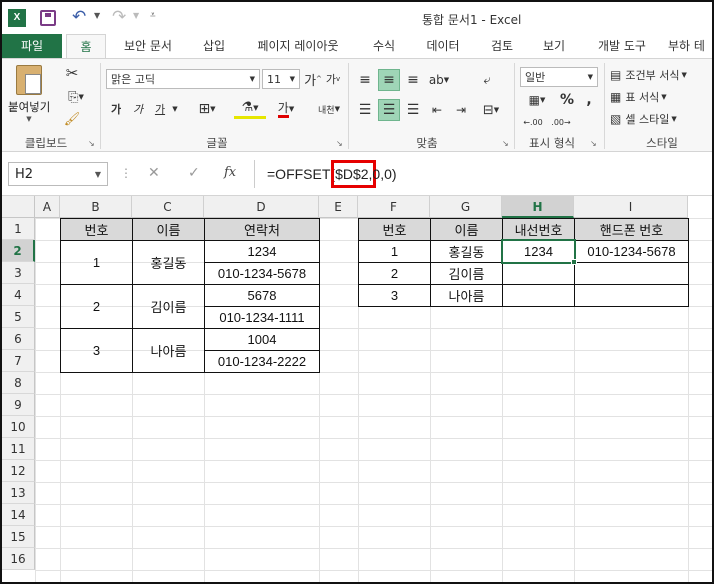 The image size is (714, 584). I want to click on percent-button: %, so click(567, 100).